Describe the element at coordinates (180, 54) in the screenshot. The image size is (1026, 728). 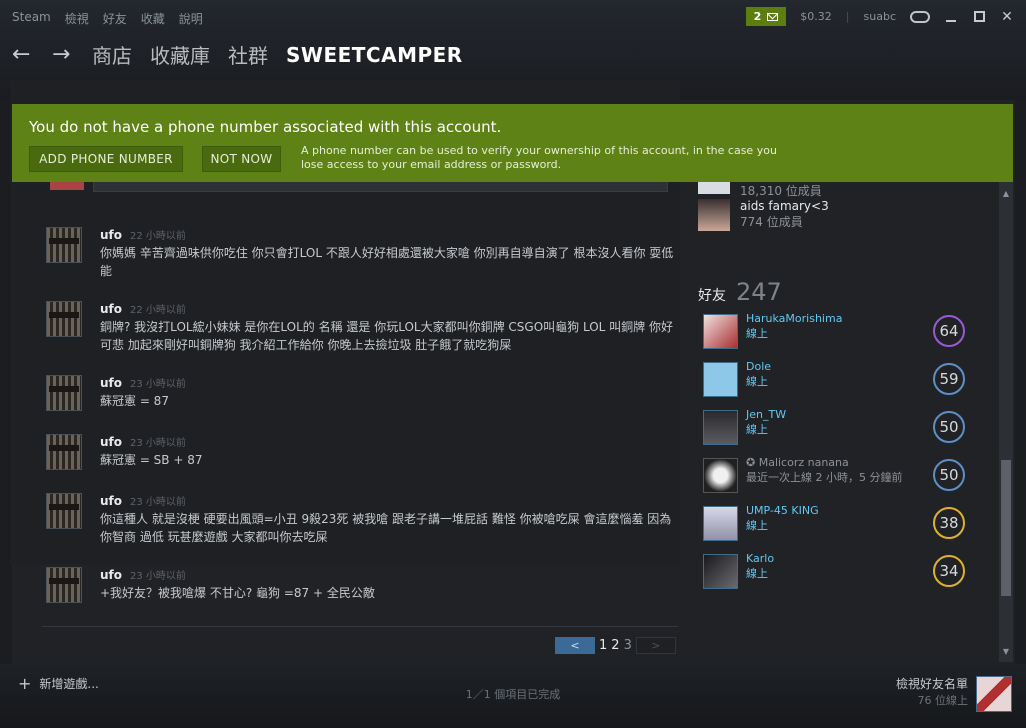
I see `nav-library: 收藏庫` at that location.